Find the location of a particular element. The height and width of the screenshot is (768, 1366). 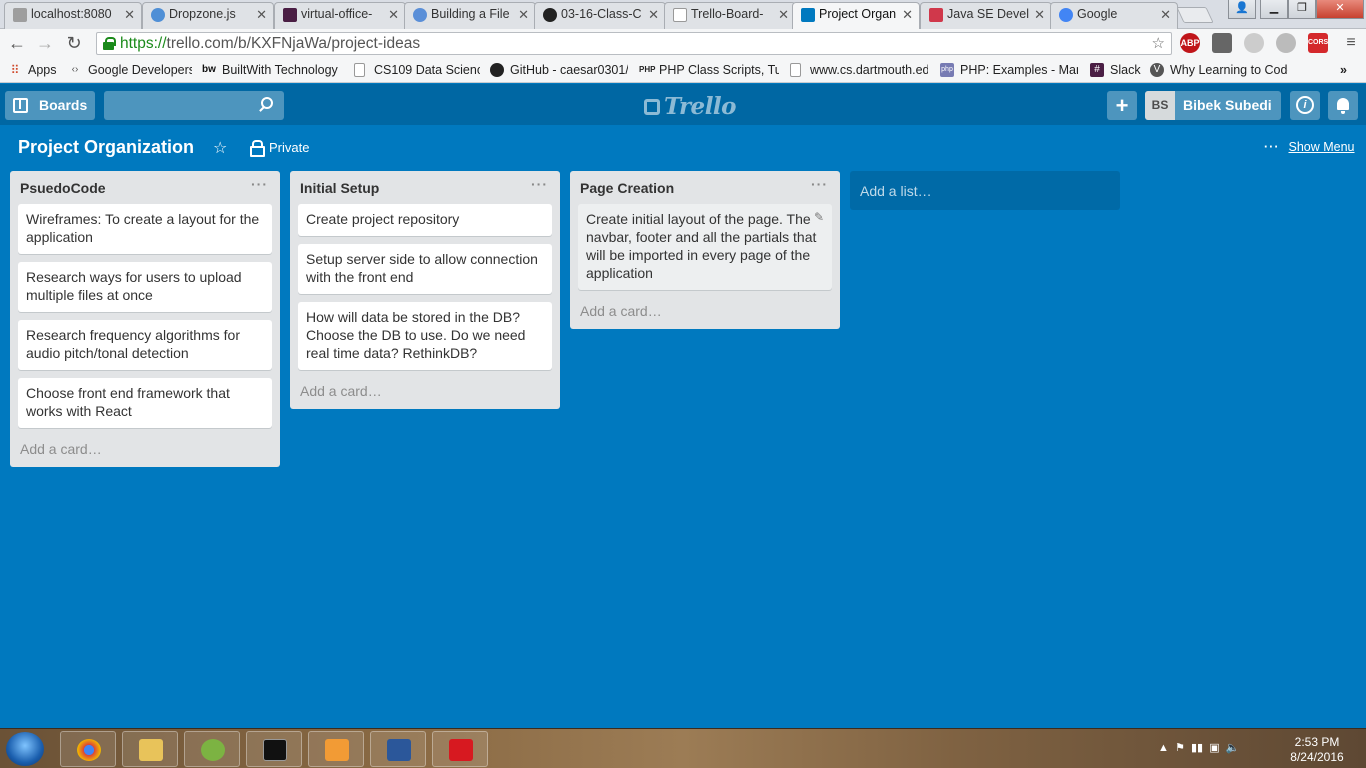

list-header: Page Creation ··· is located at coordinates (705, 187).